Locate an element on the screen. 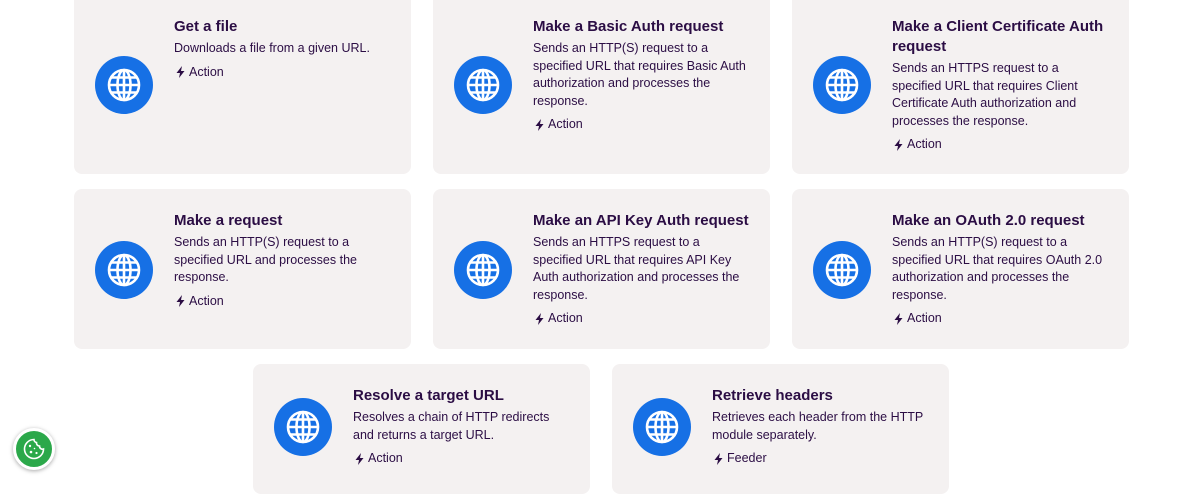  card-title: Make a Client Certificate Auth request is located at coordinates (1001, 37).